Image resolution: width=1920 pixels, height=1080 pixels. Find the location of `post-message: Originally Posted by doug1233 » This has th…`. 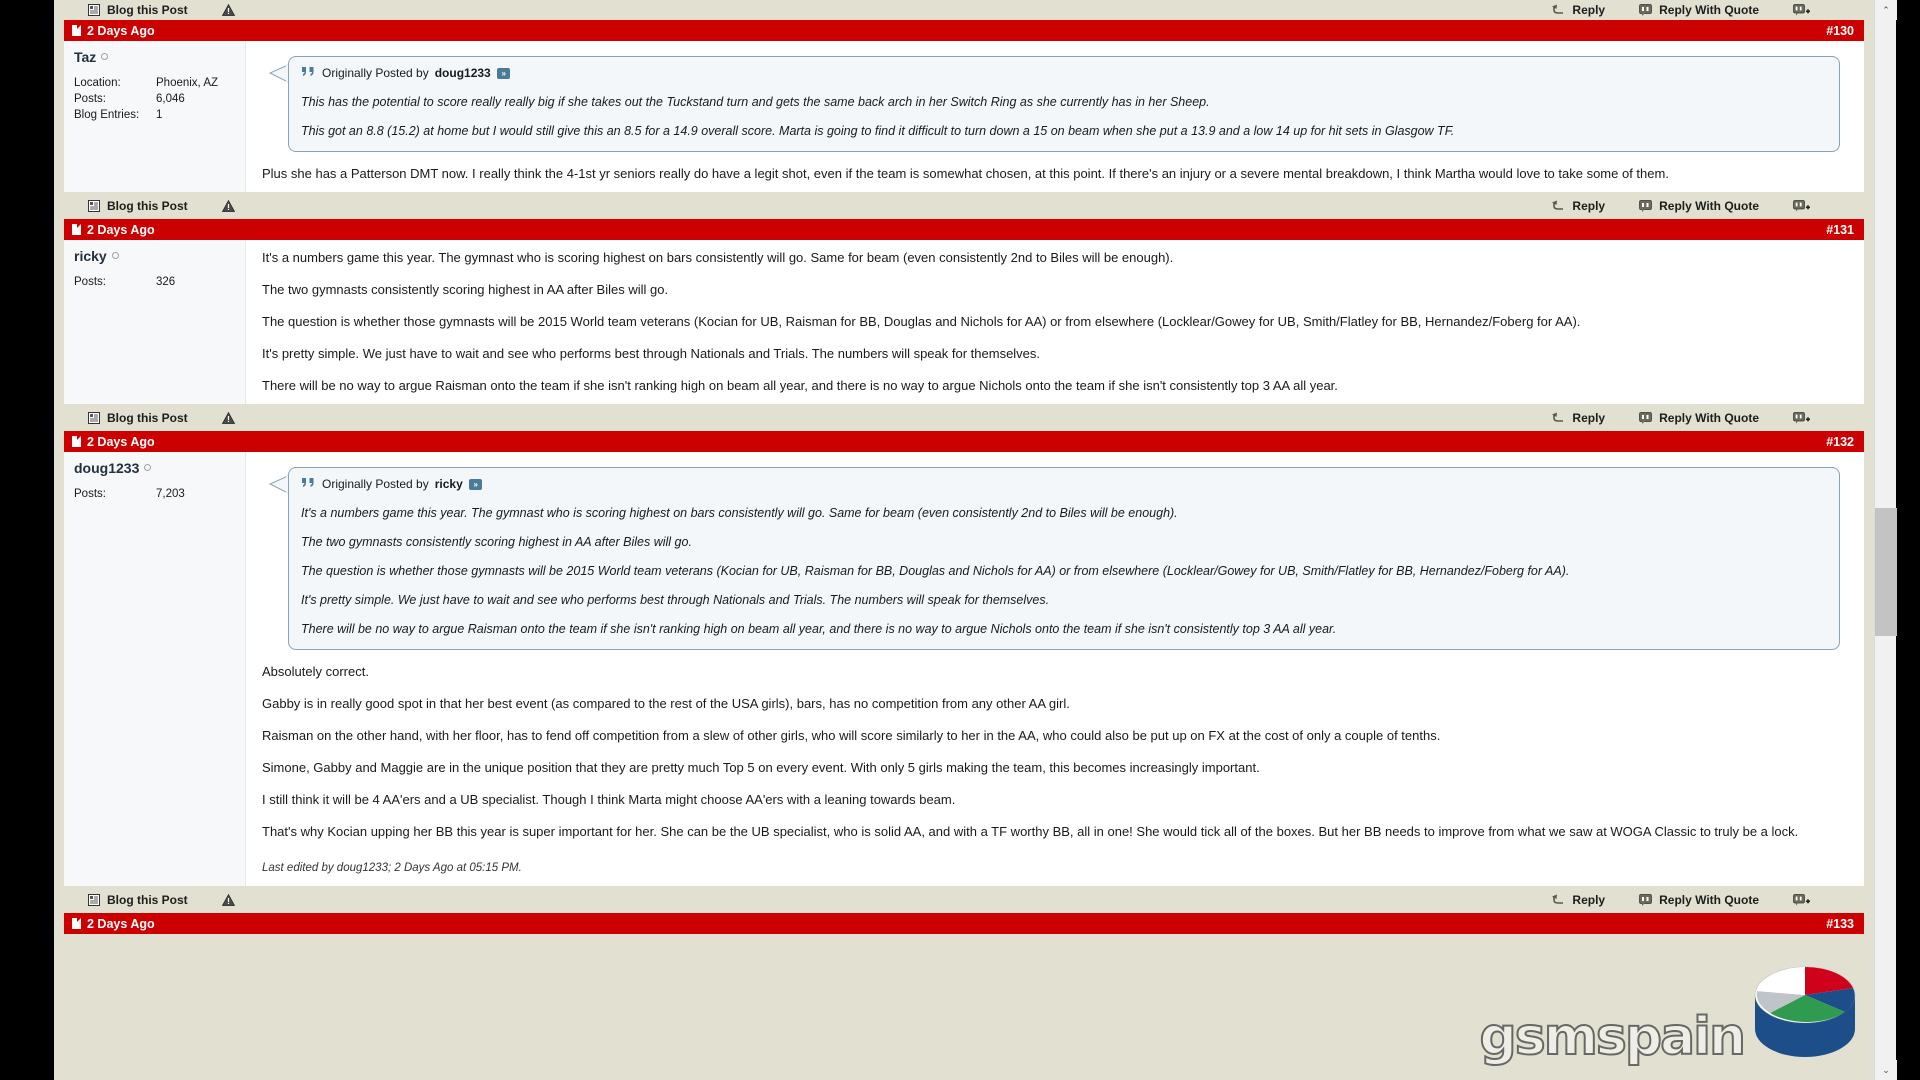

post-message: Originally Posted by doug1233 » This has th… is located at coordinates (1055, 116).